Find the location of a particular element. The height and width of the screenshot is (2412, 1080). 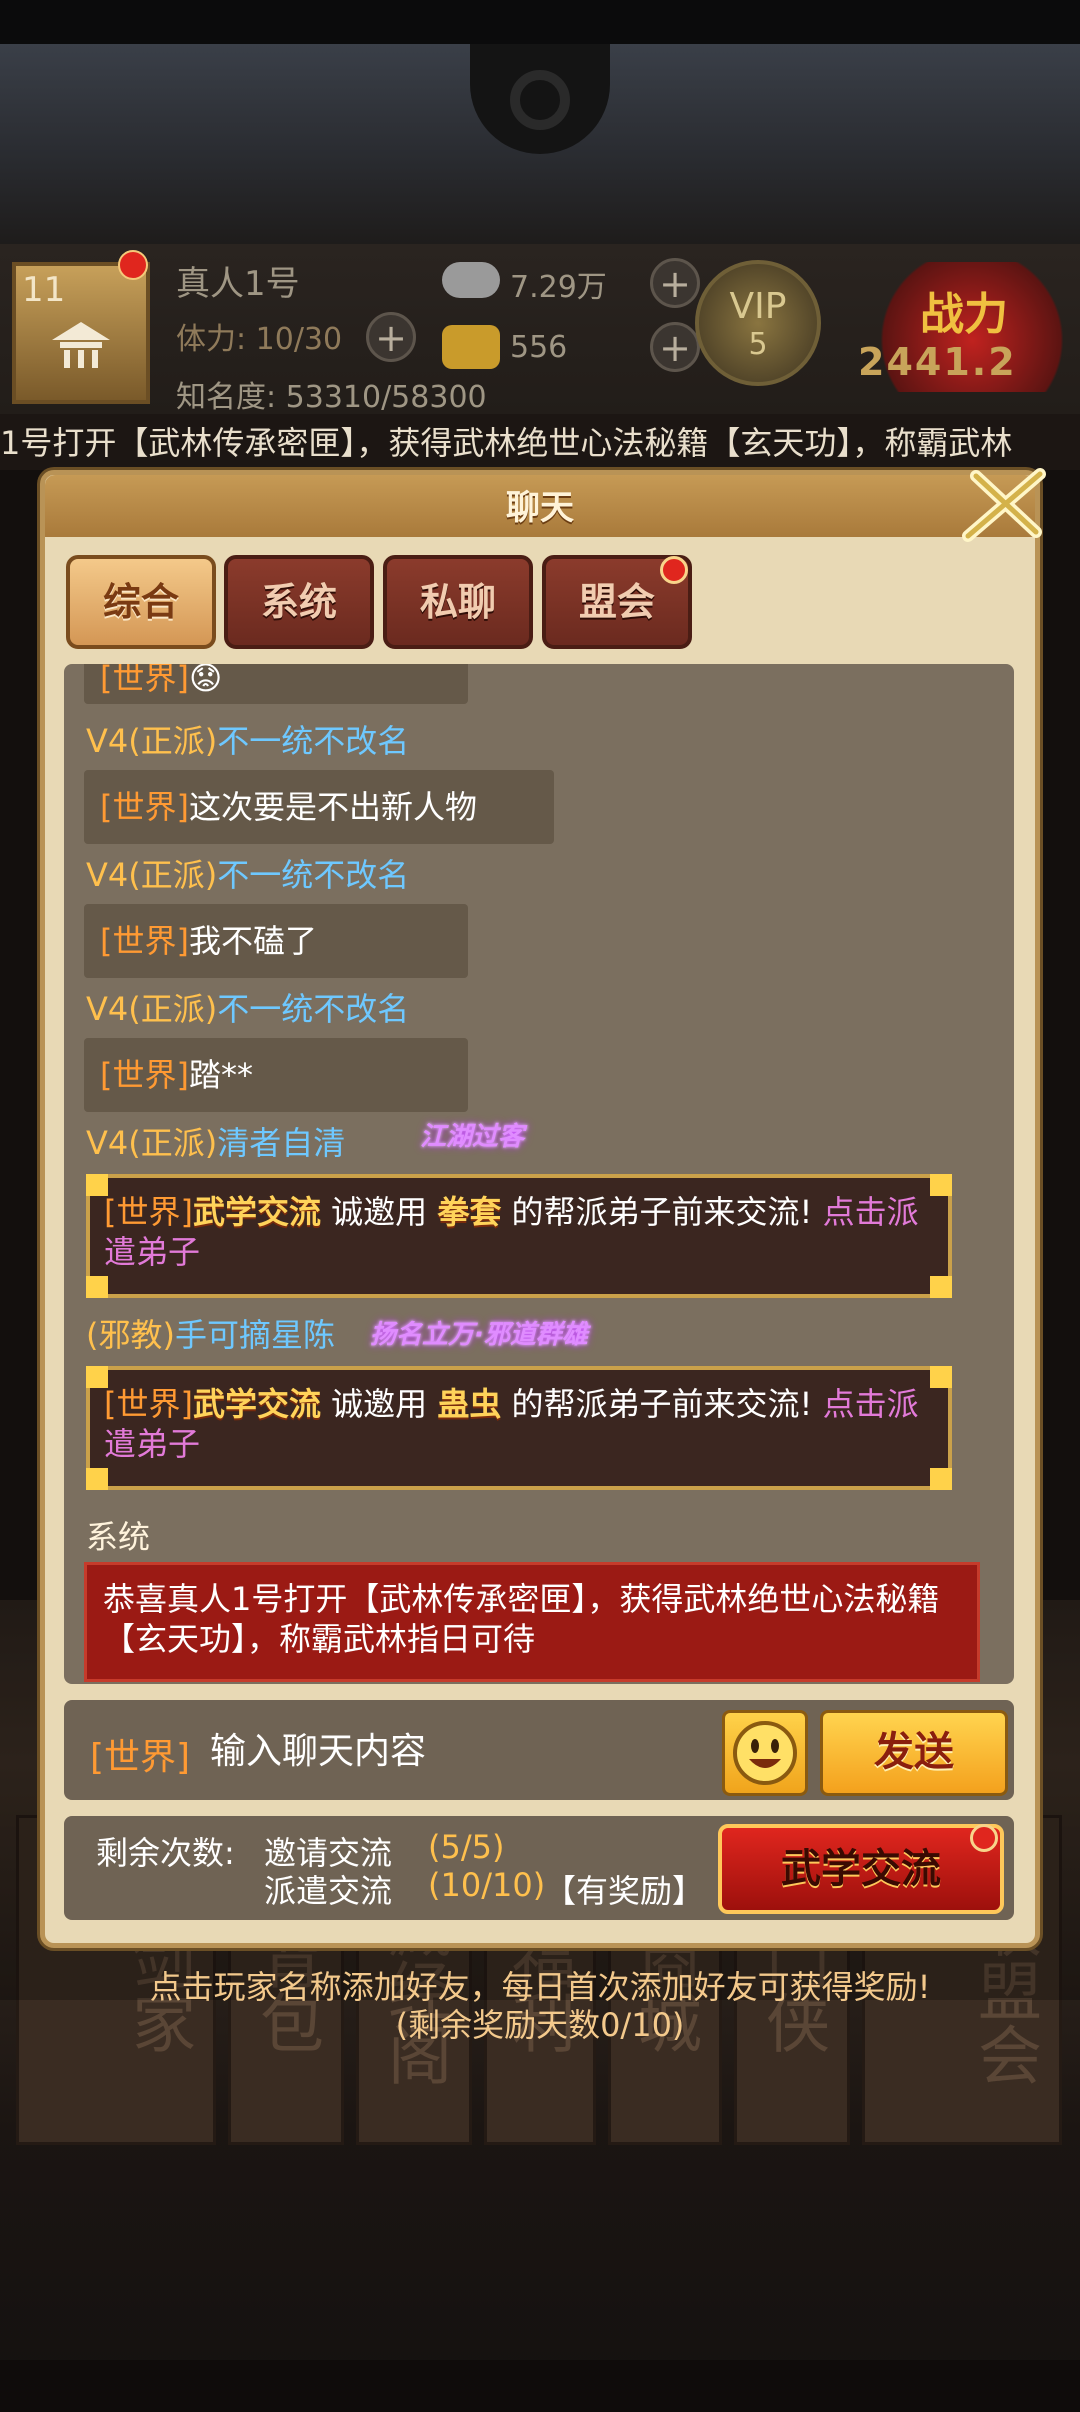

message-text: 我不磕了 is located at coordinates (252, 941).